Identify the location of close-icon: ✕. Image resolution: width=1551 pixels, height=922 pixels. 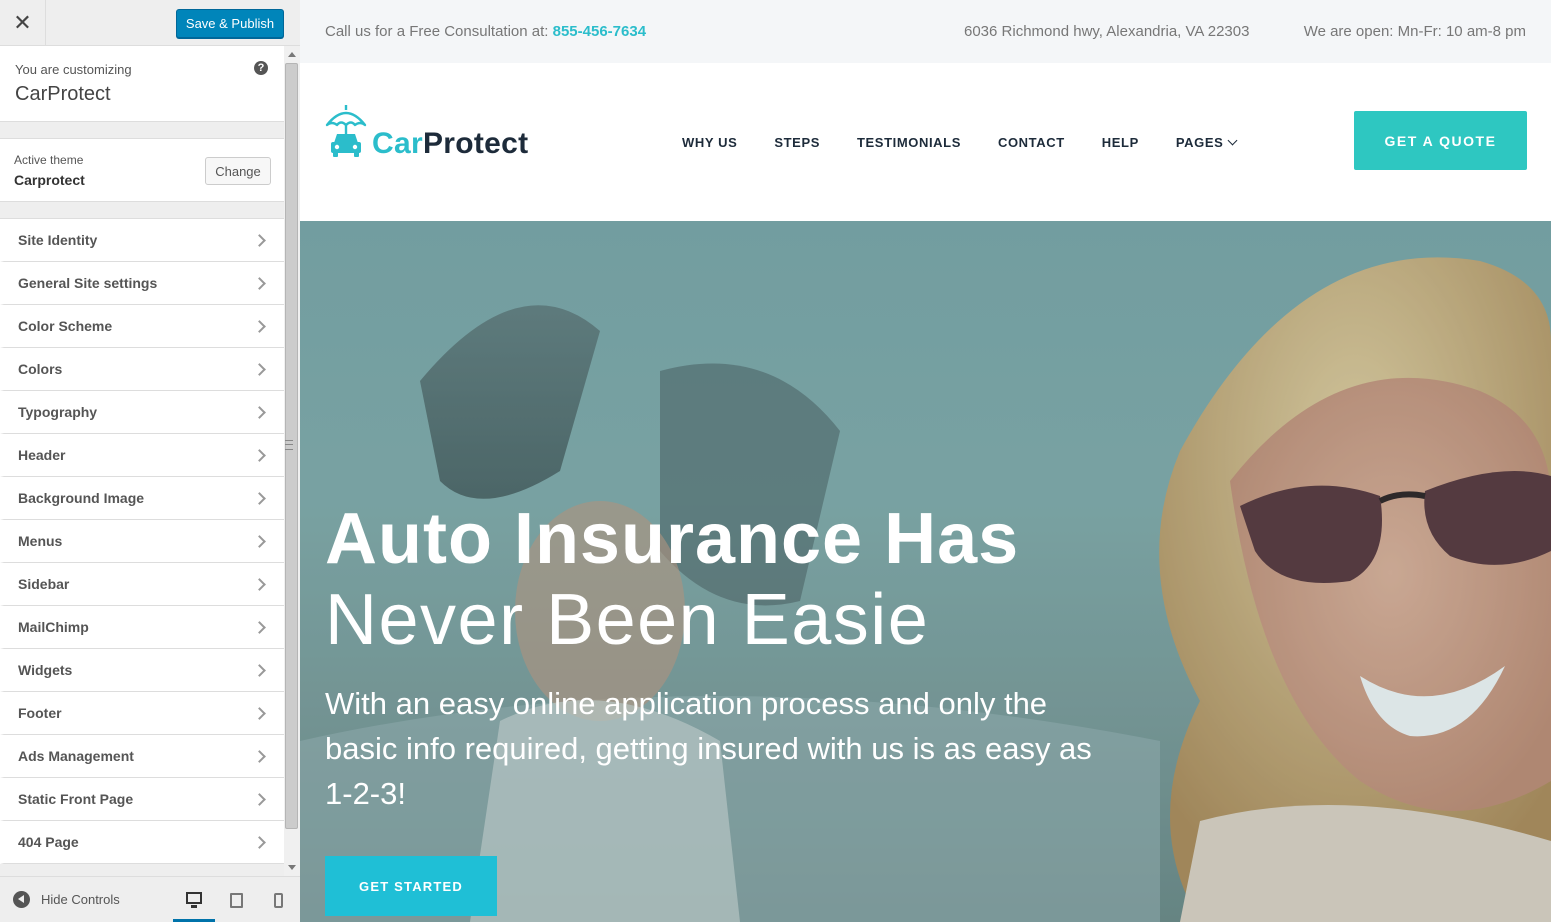
(23, 23).